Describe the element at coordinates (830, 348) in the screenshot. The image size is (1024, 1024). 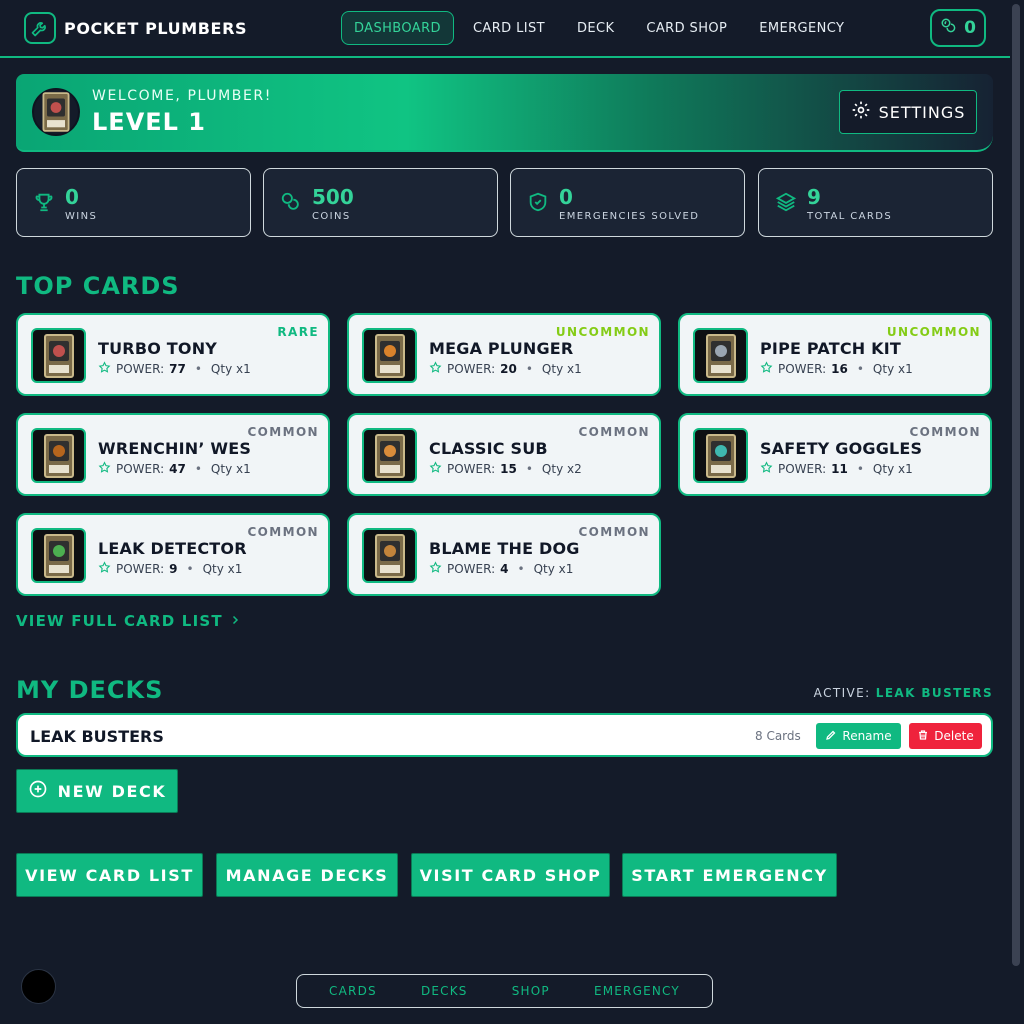
I see `card-name: PIPE PATCH KIT` at that location.